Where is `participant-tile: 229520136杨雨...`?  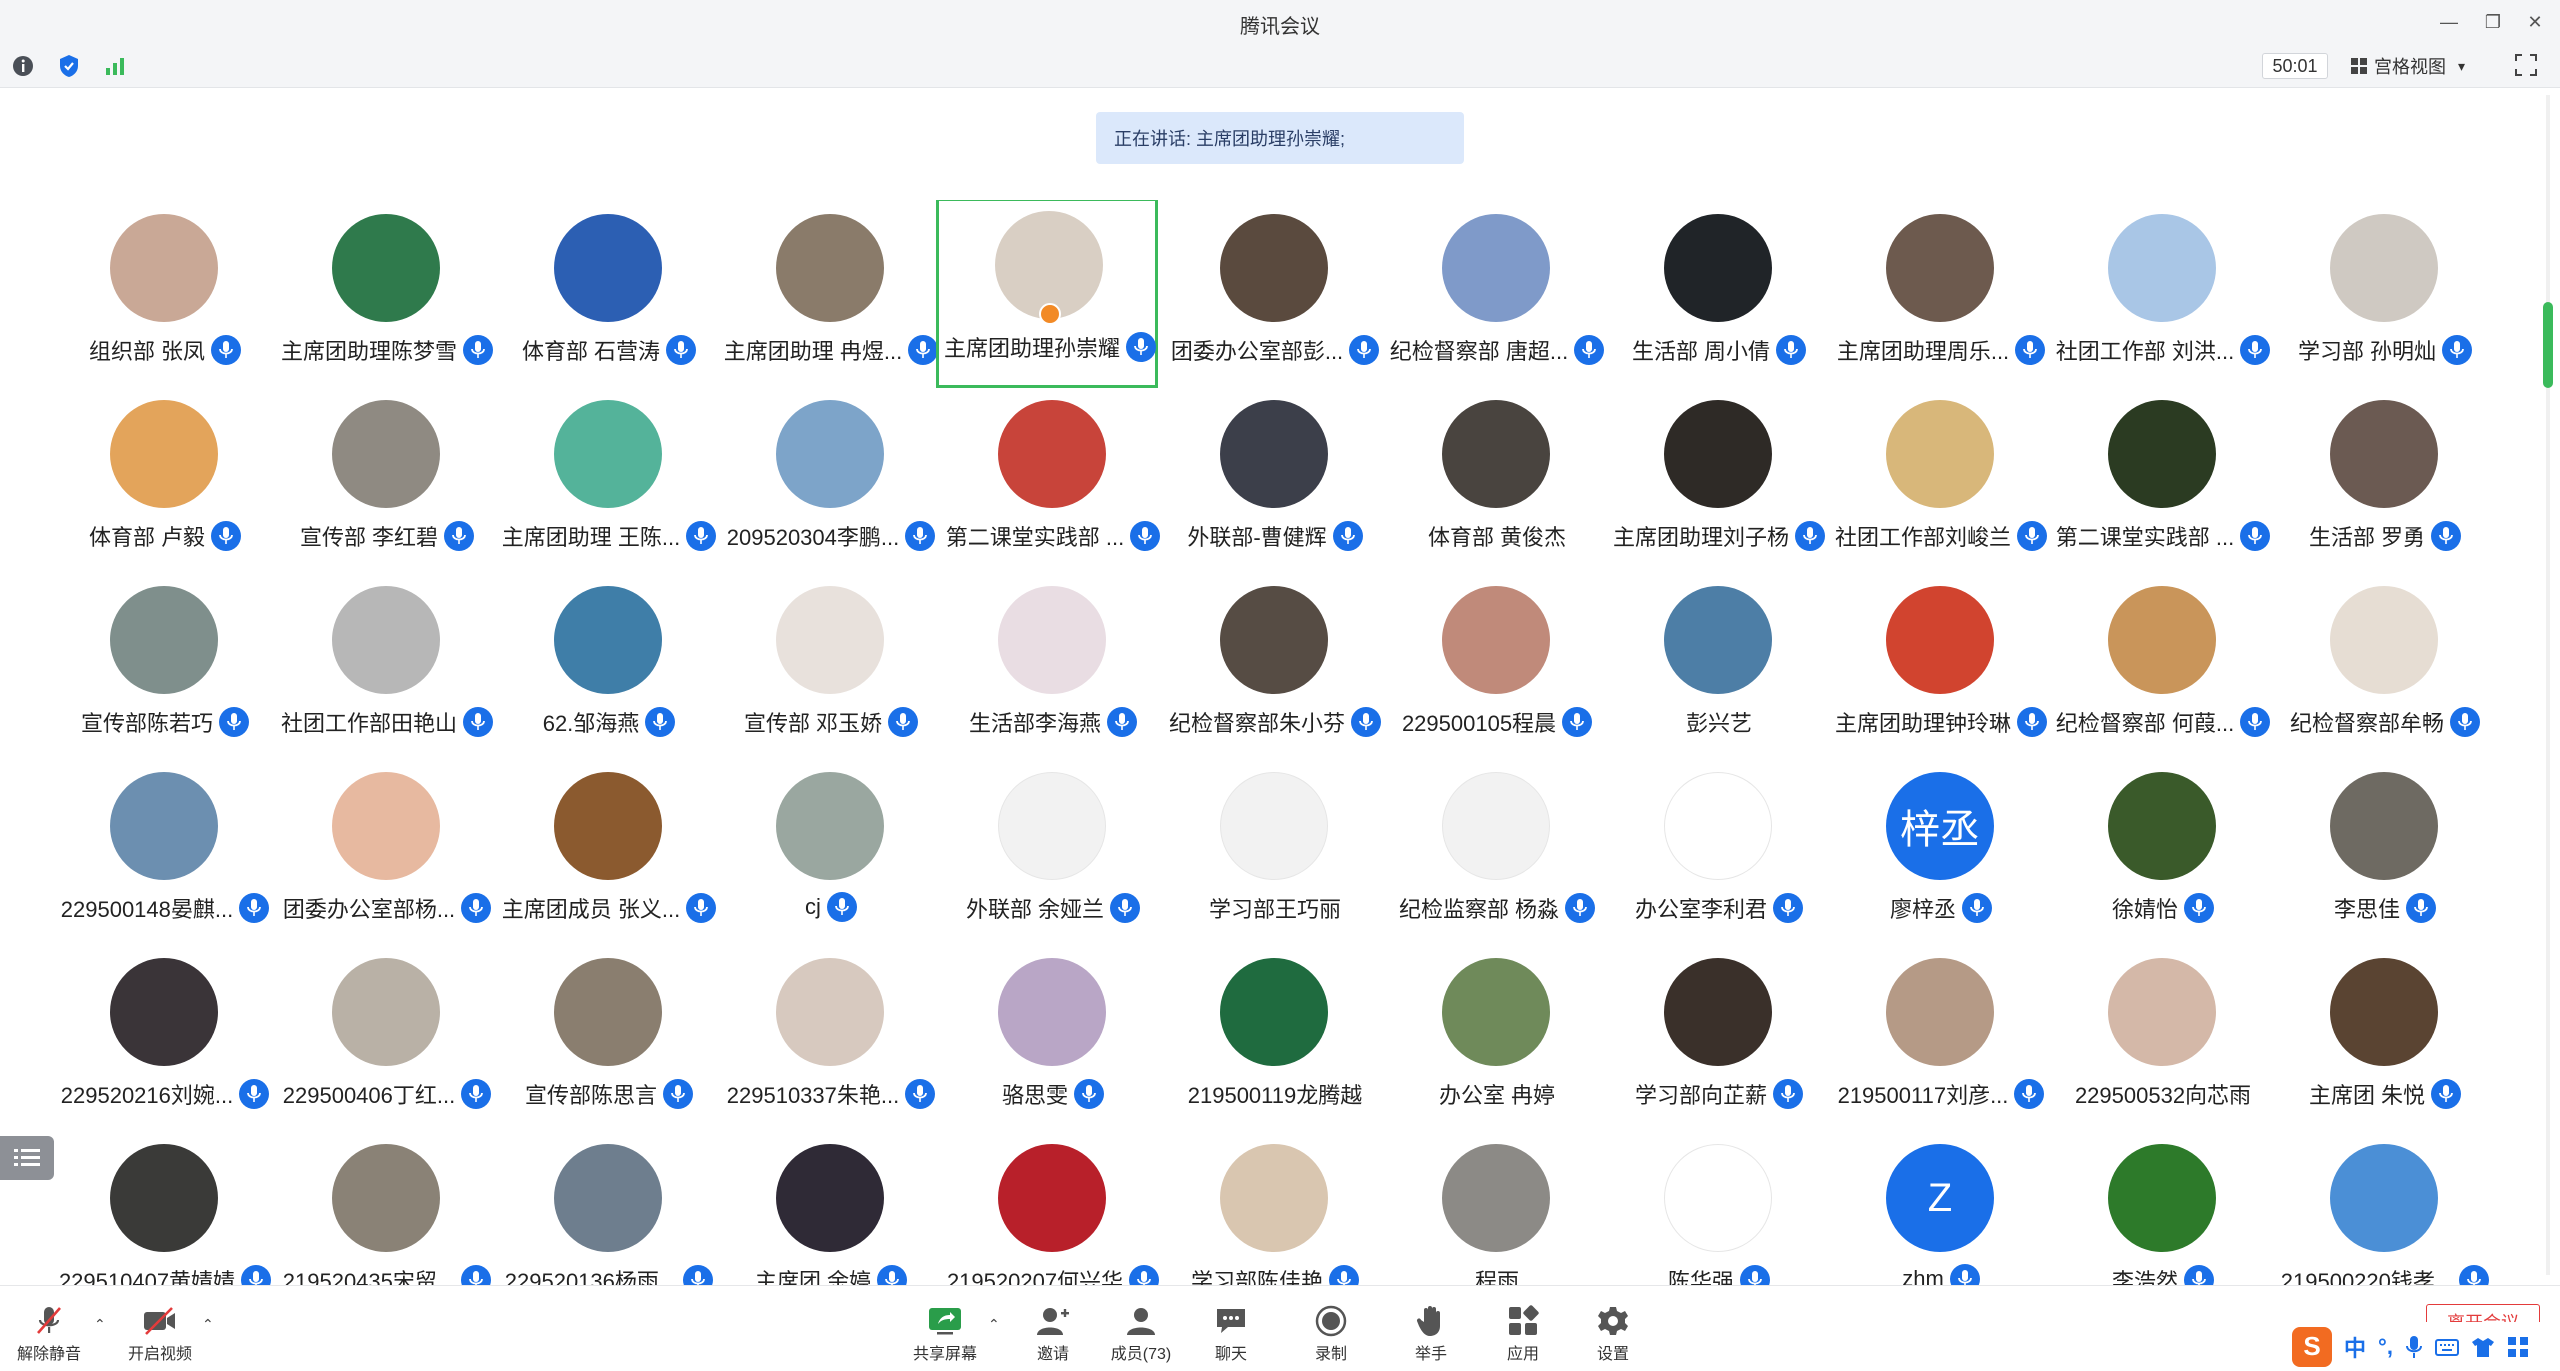
participant-tile: 229520136杨雨... is located at coordinates (609, 1209).